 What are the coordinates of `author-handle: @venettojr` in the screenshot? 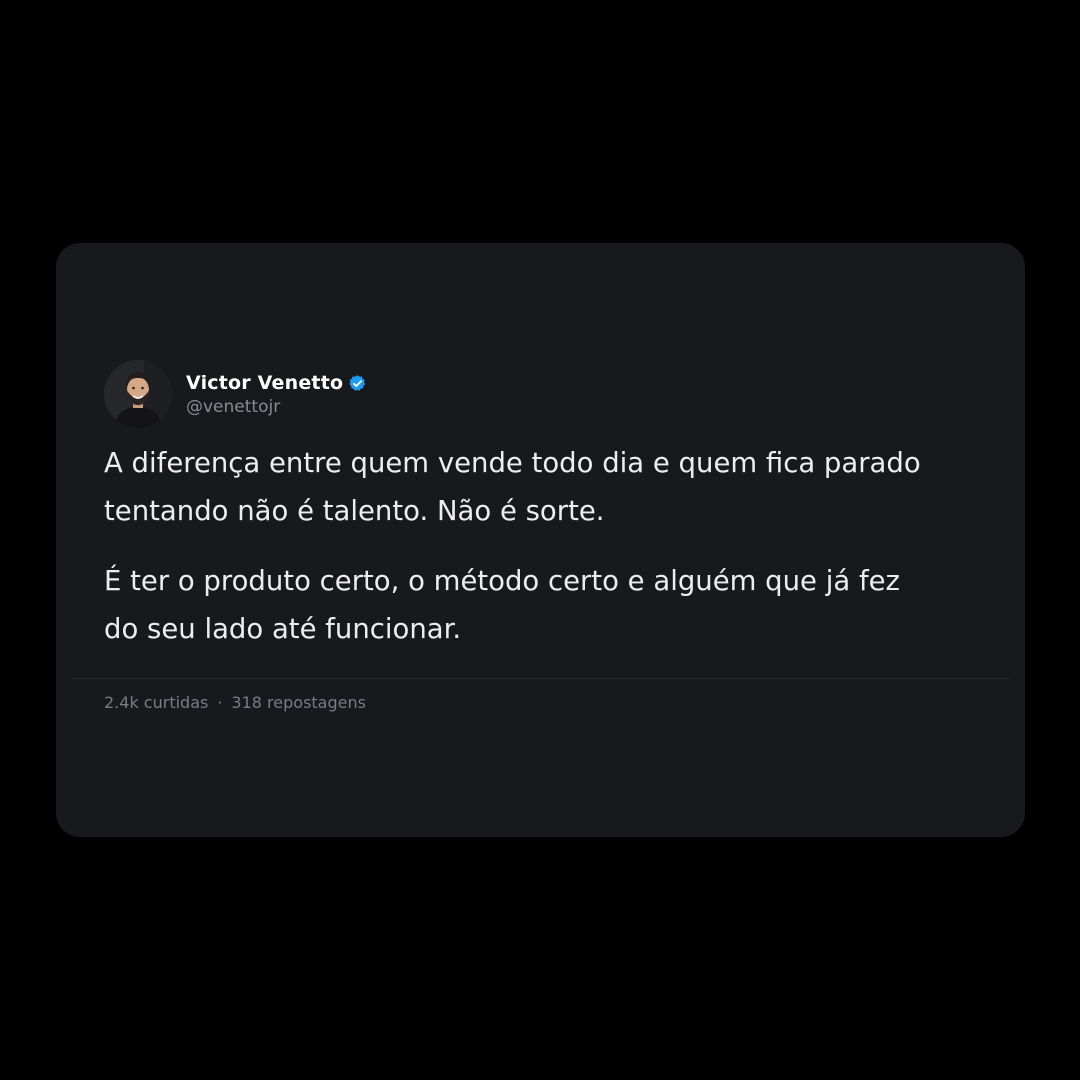 It's located at (276, 407).